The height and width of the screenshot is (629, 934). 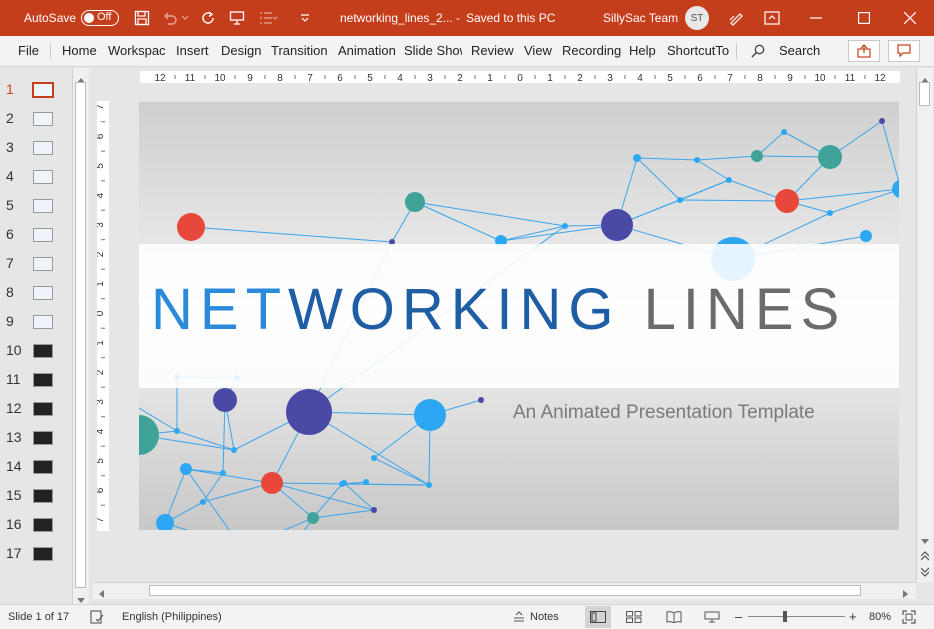 I want to click on redo-icon, so click(x=208, y=18).